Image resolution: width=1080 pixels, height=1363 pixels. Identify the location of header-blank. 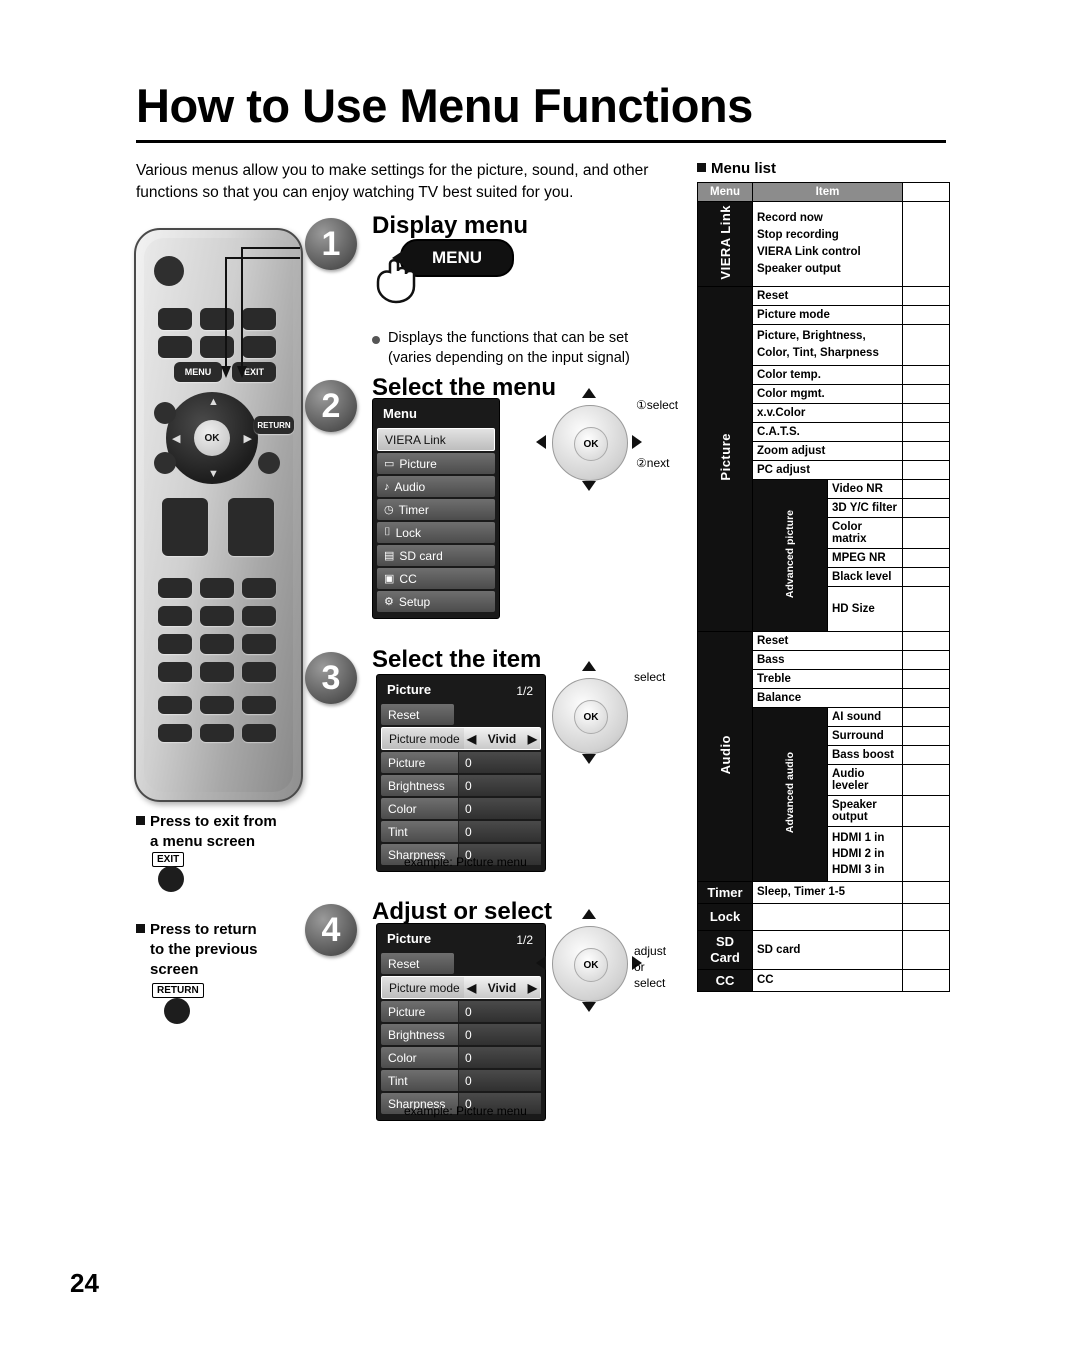
(926, 192).